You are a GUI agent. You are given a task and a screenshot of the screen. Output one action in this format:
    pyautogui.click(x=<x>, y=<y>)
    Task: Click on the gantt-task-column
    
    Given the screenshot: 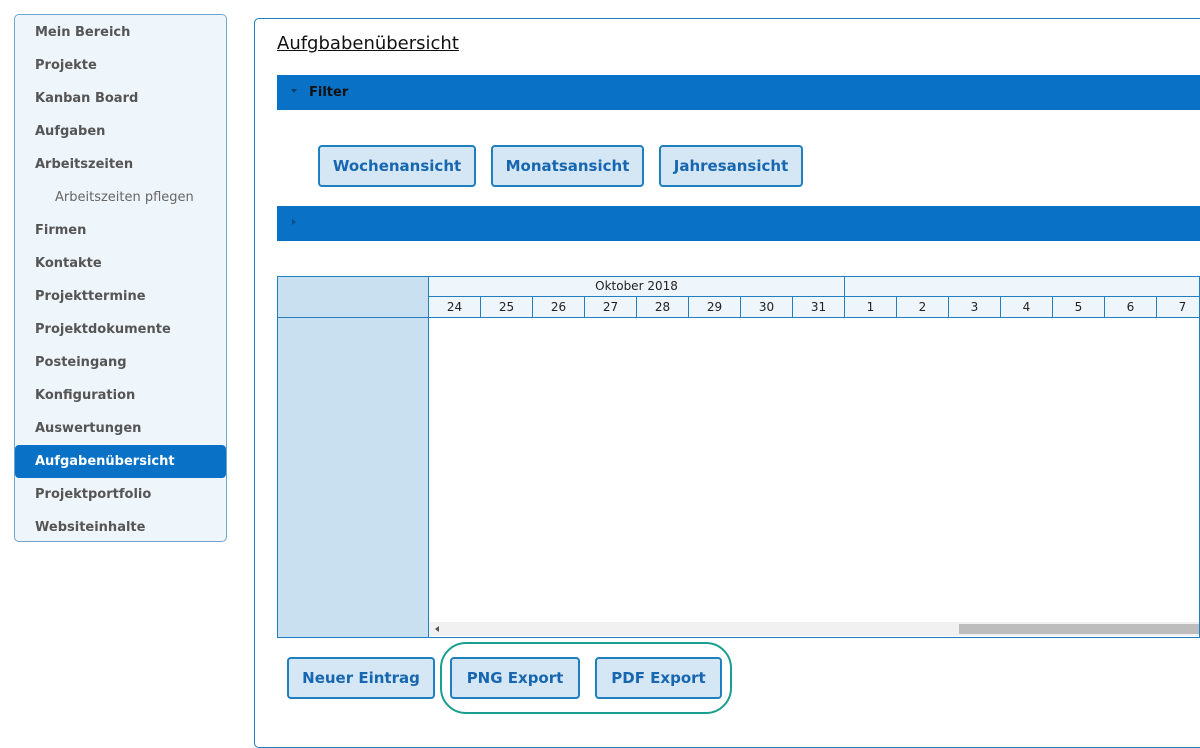 What is the action you would take?
    pyautogui.click(x=353, y=457)
    